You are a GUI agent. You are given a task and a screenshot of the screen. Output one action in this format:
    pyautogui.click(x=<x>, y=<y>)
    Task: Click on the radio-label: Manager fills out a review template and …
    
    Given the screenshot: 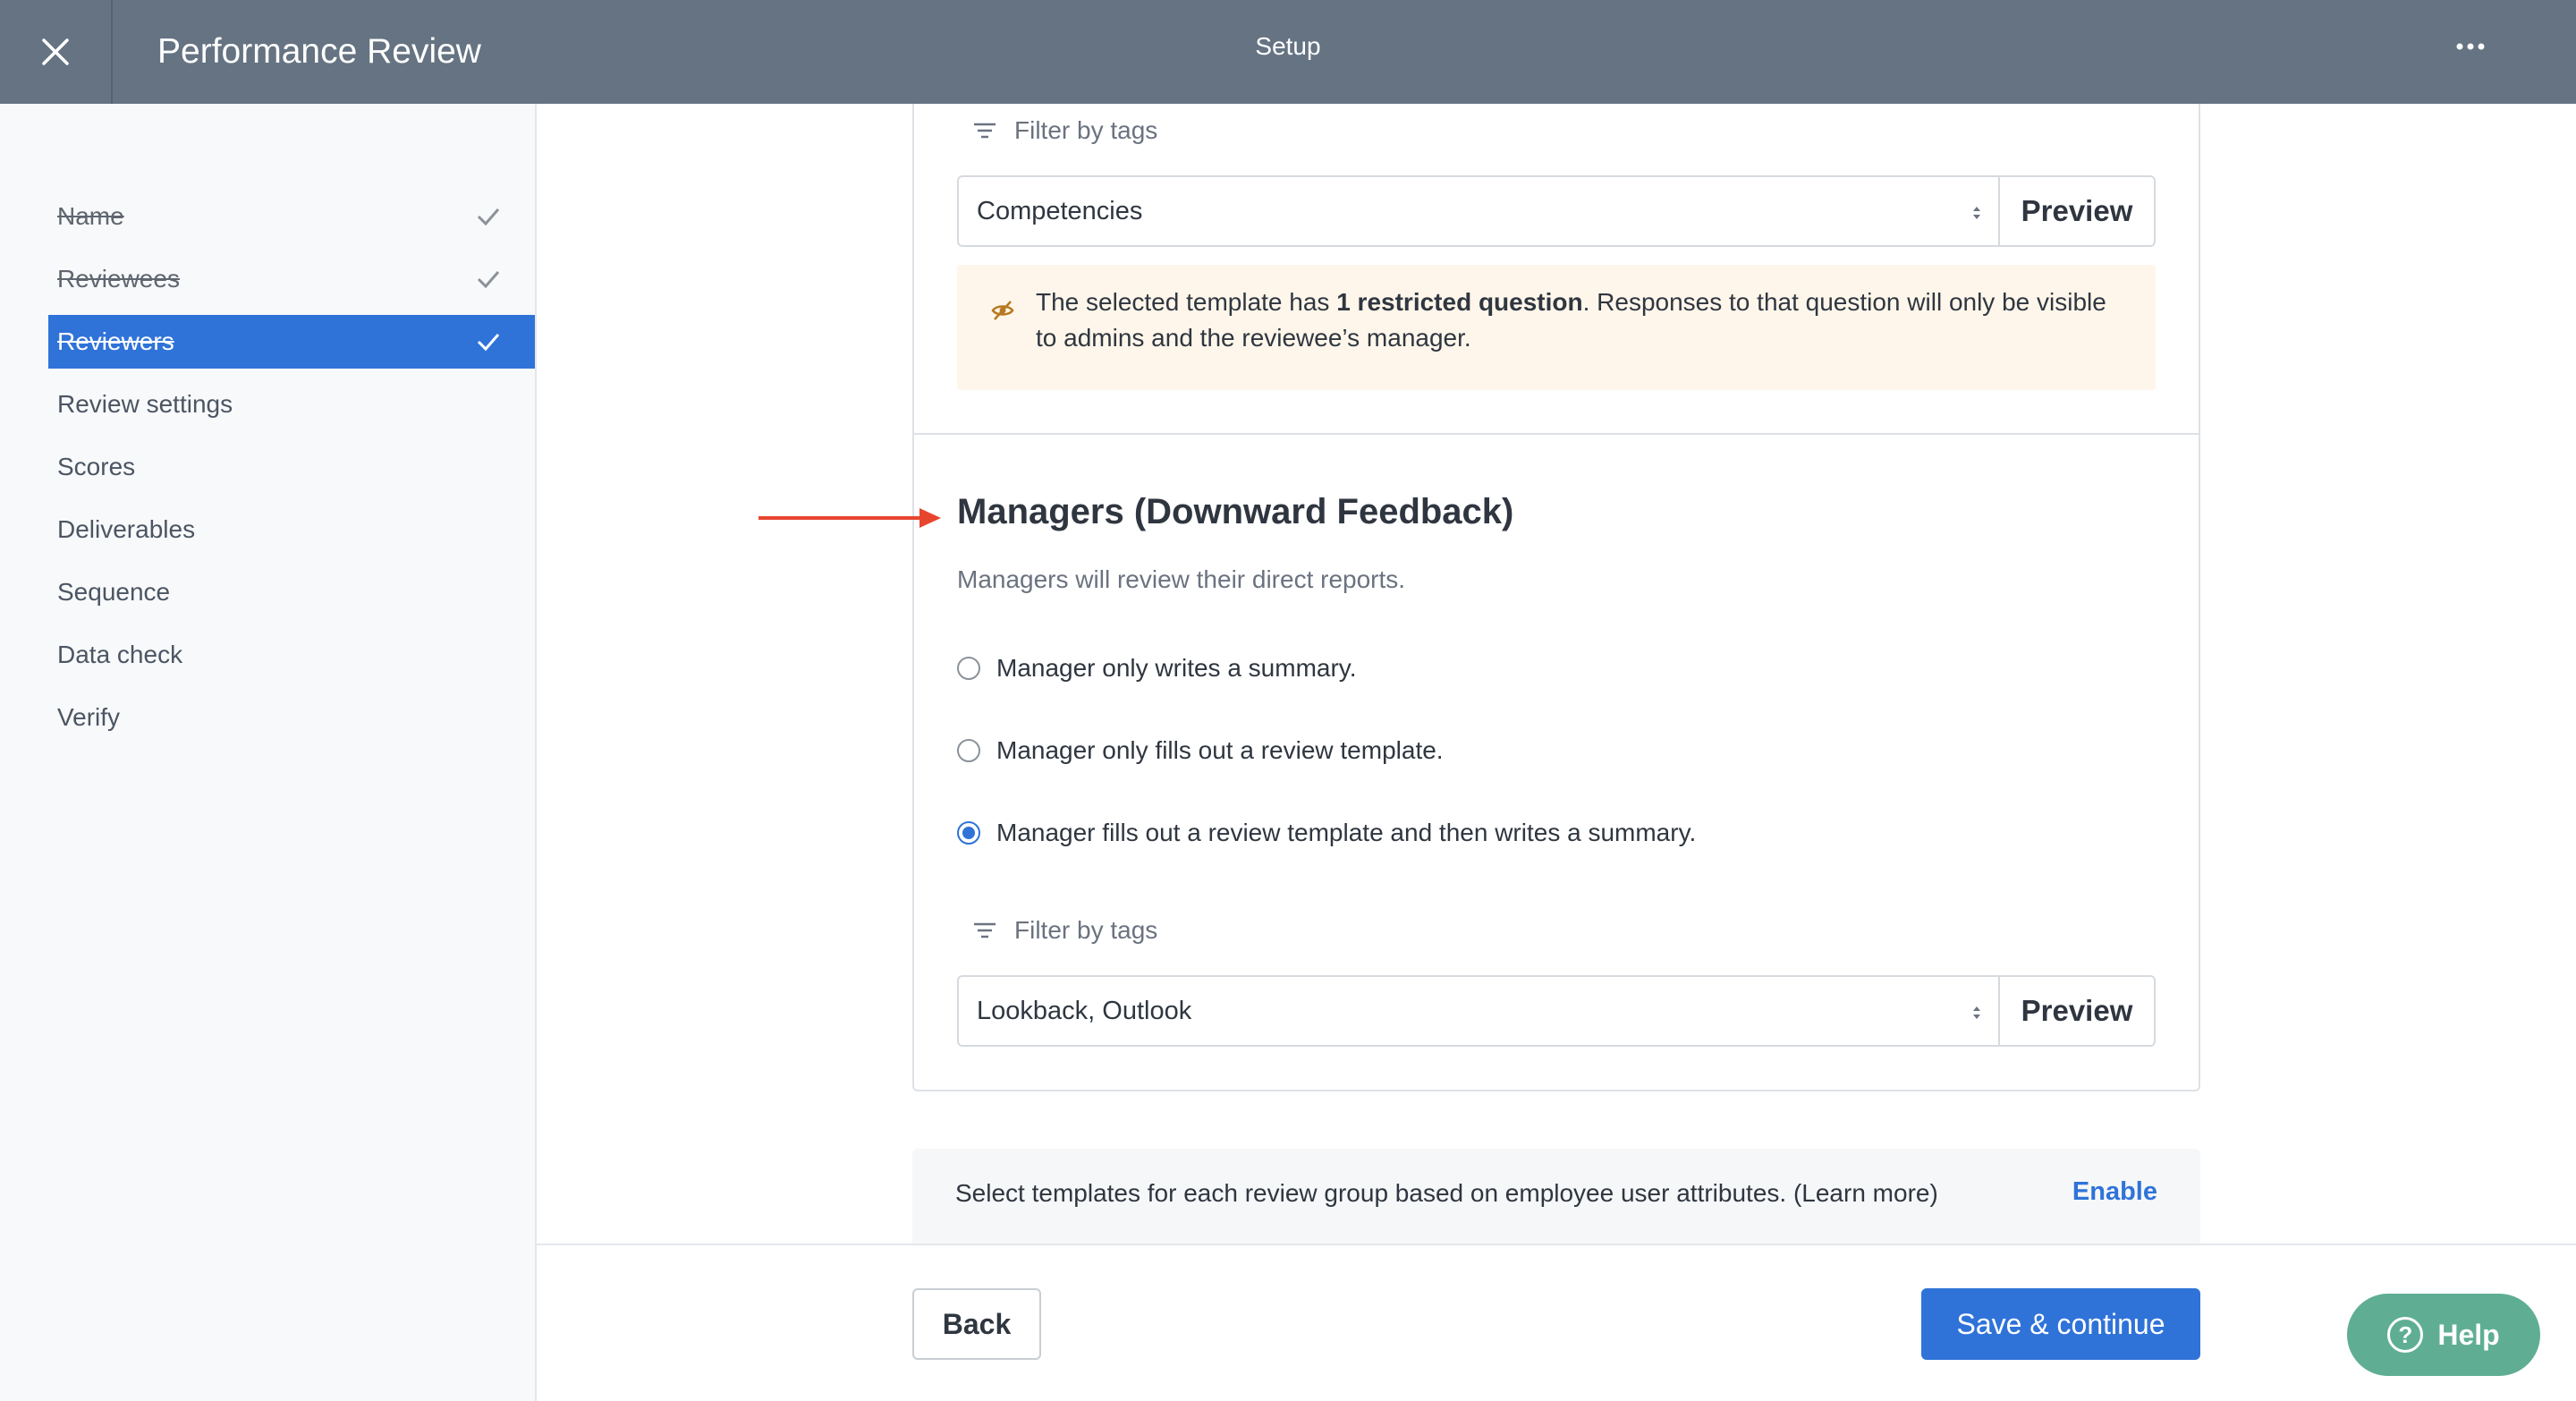 What is the action you would take?
    pyautogui.click(x=1346, y=832)
    